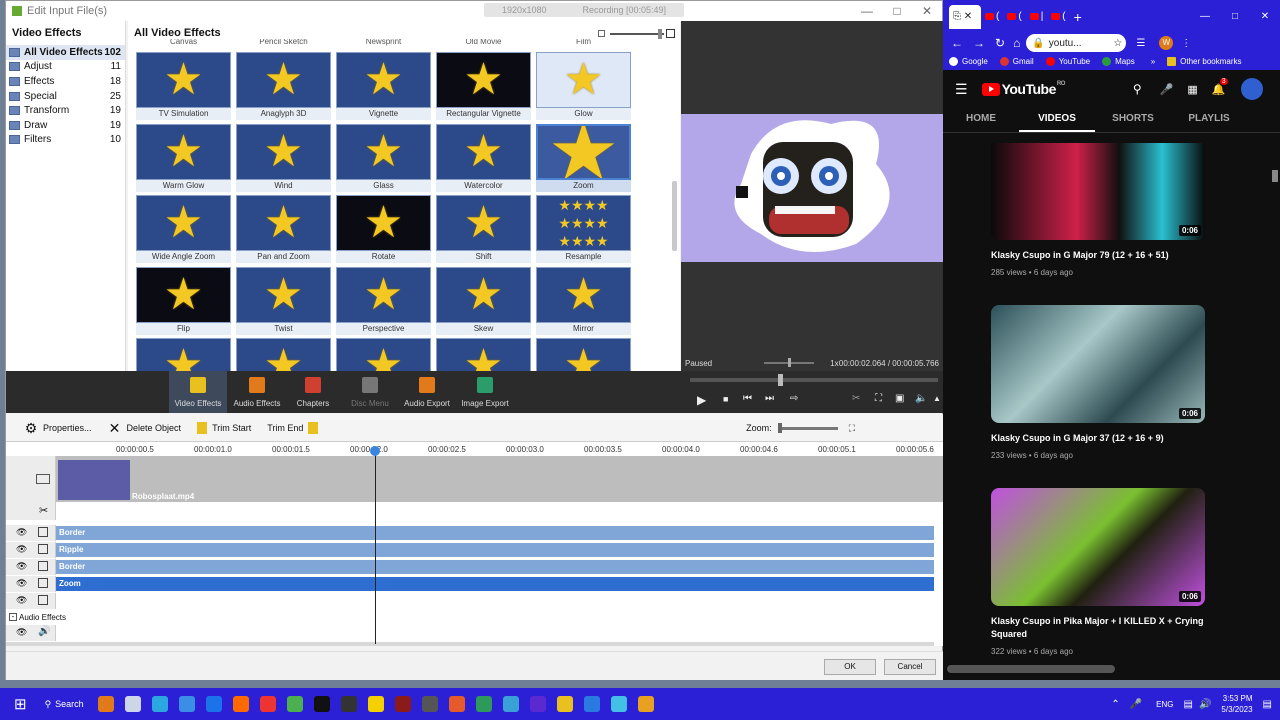  What do you see at coordinates (583, 229) in the screenshot?
I see `effect-tile: ★★★★ ★★★★ ★★★★ Resample` at bounding box center [583, 229].